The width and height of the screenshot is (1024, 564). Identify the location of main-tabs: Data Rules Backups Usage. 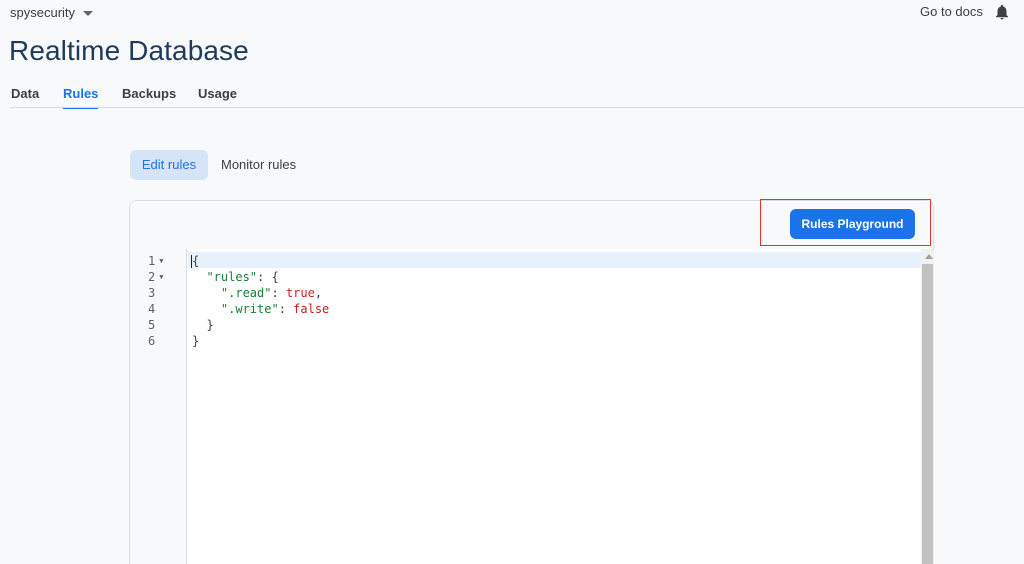
(512, 95).